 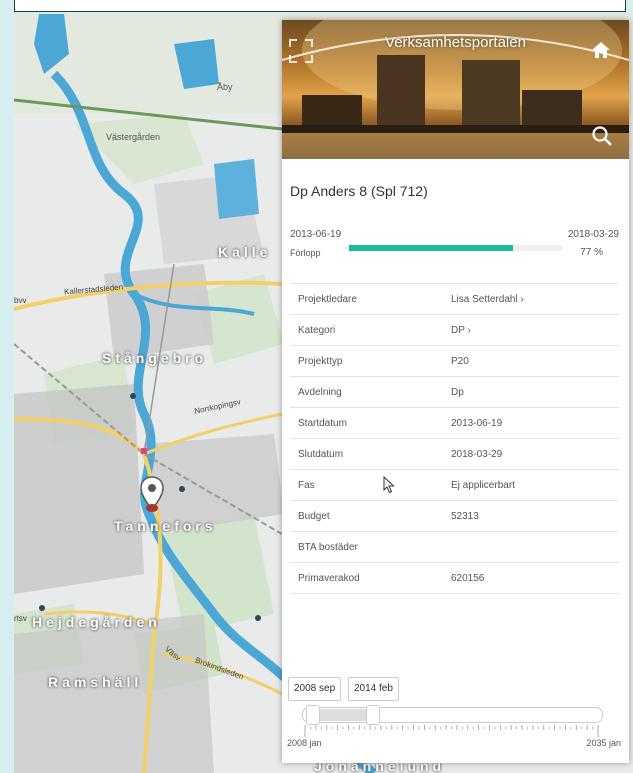 I want to click on detail-label: Fas, so click(x=370, y=485).